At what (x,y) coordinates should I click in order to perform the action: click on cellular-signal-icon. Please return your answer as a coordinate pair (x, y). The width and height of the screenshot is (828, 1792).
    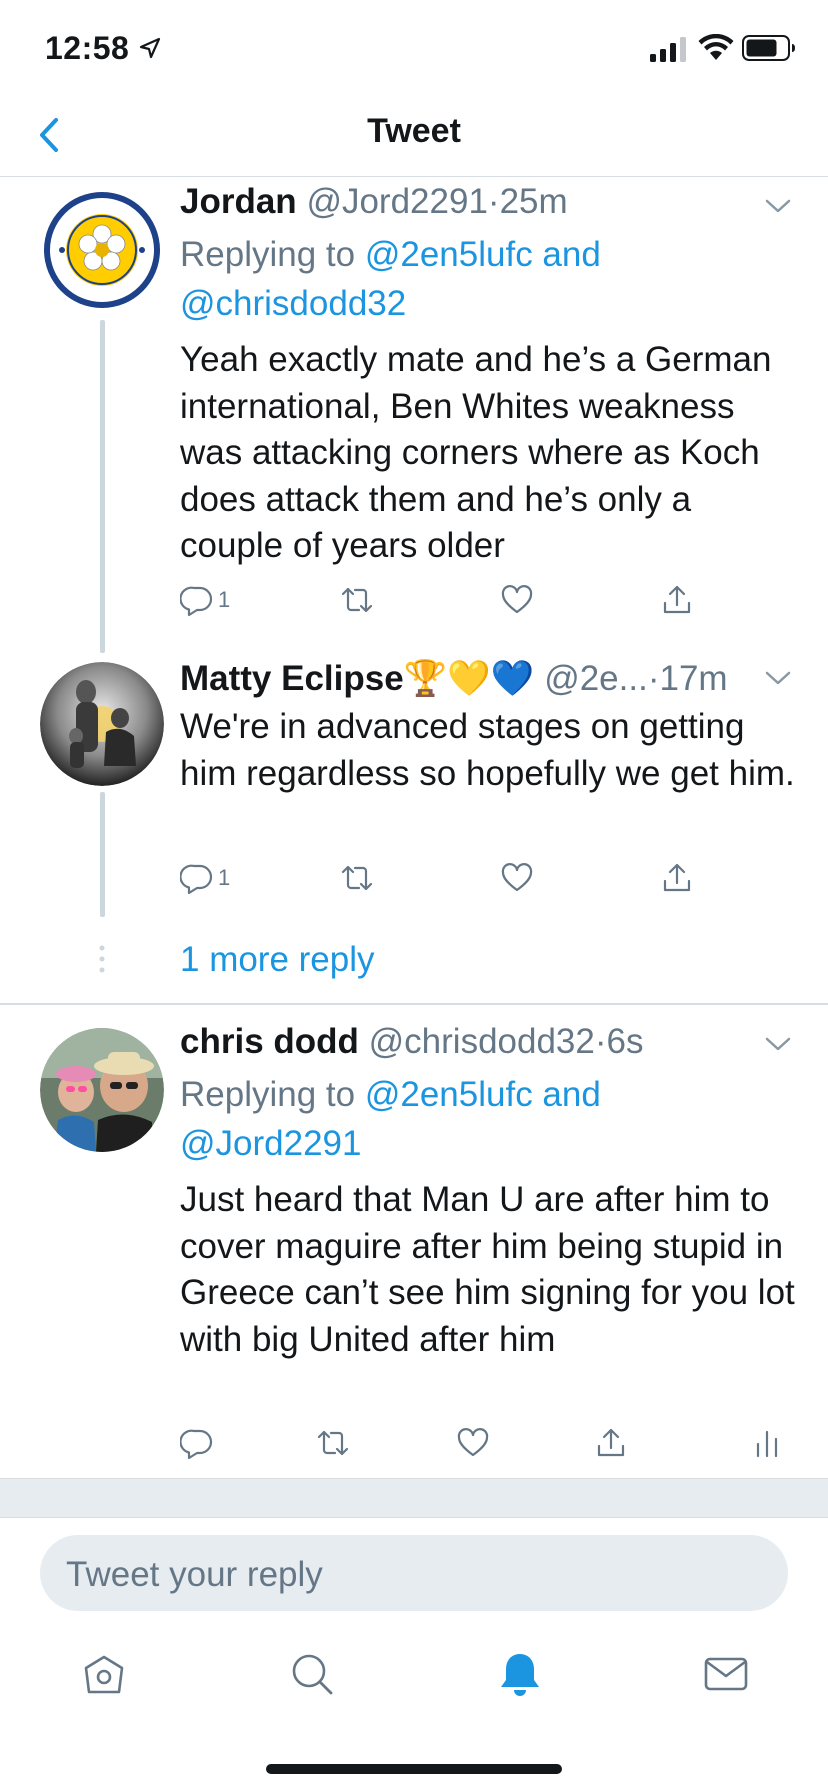
    Looking at the image, I should click on (668, 49).